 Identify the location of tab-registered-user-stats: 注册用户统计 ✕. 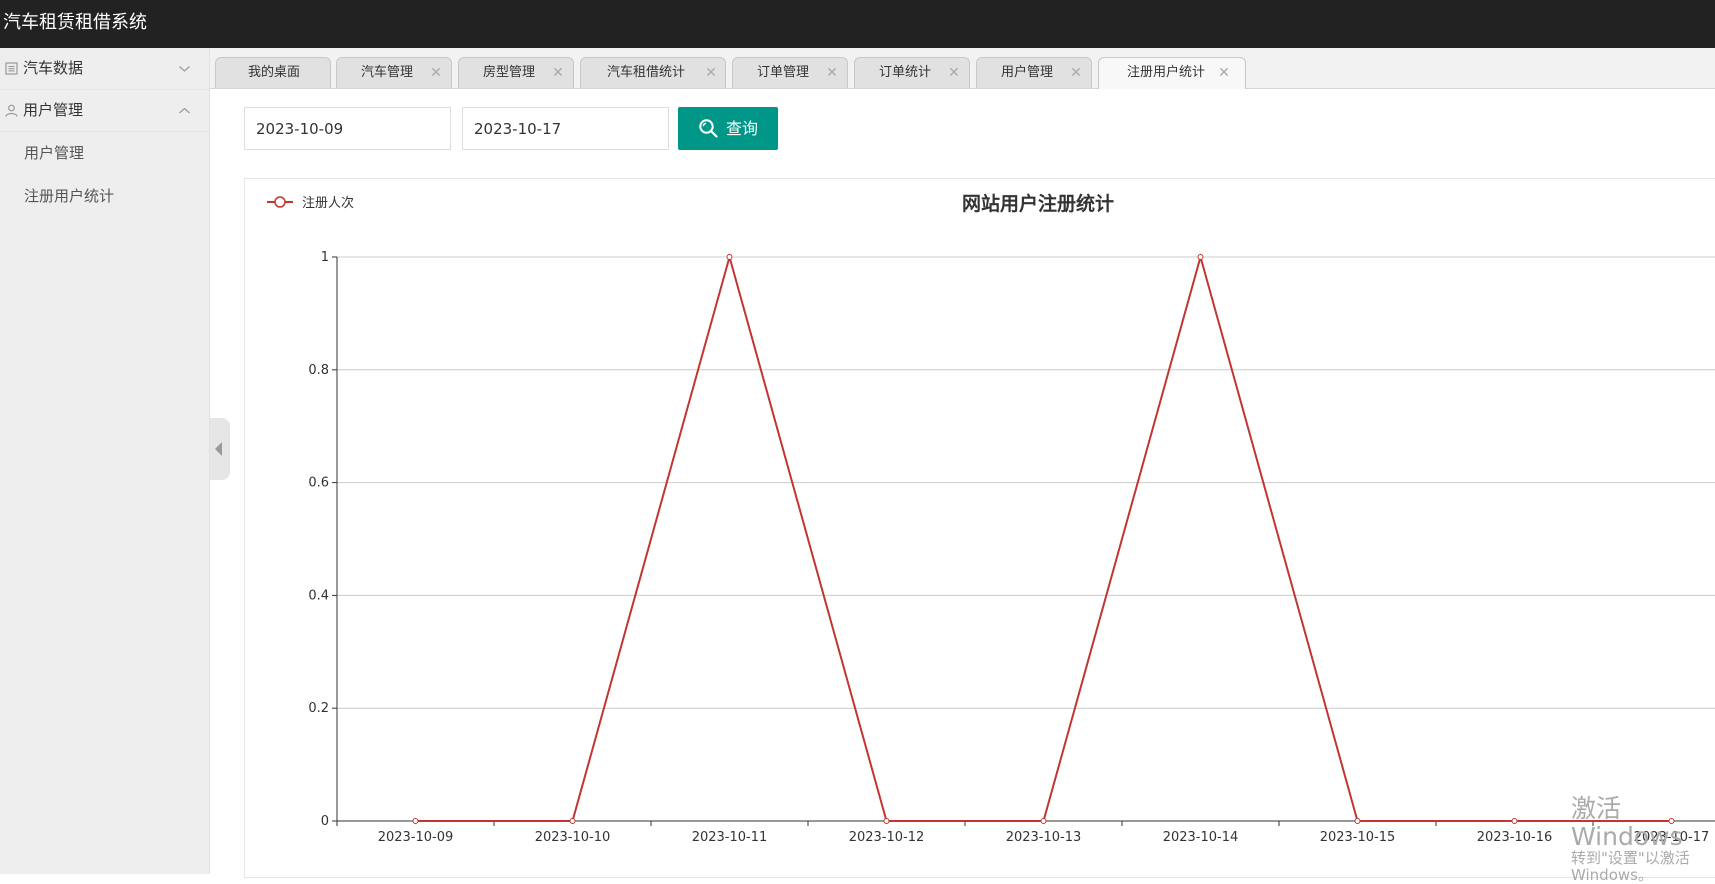
(1172, 73).